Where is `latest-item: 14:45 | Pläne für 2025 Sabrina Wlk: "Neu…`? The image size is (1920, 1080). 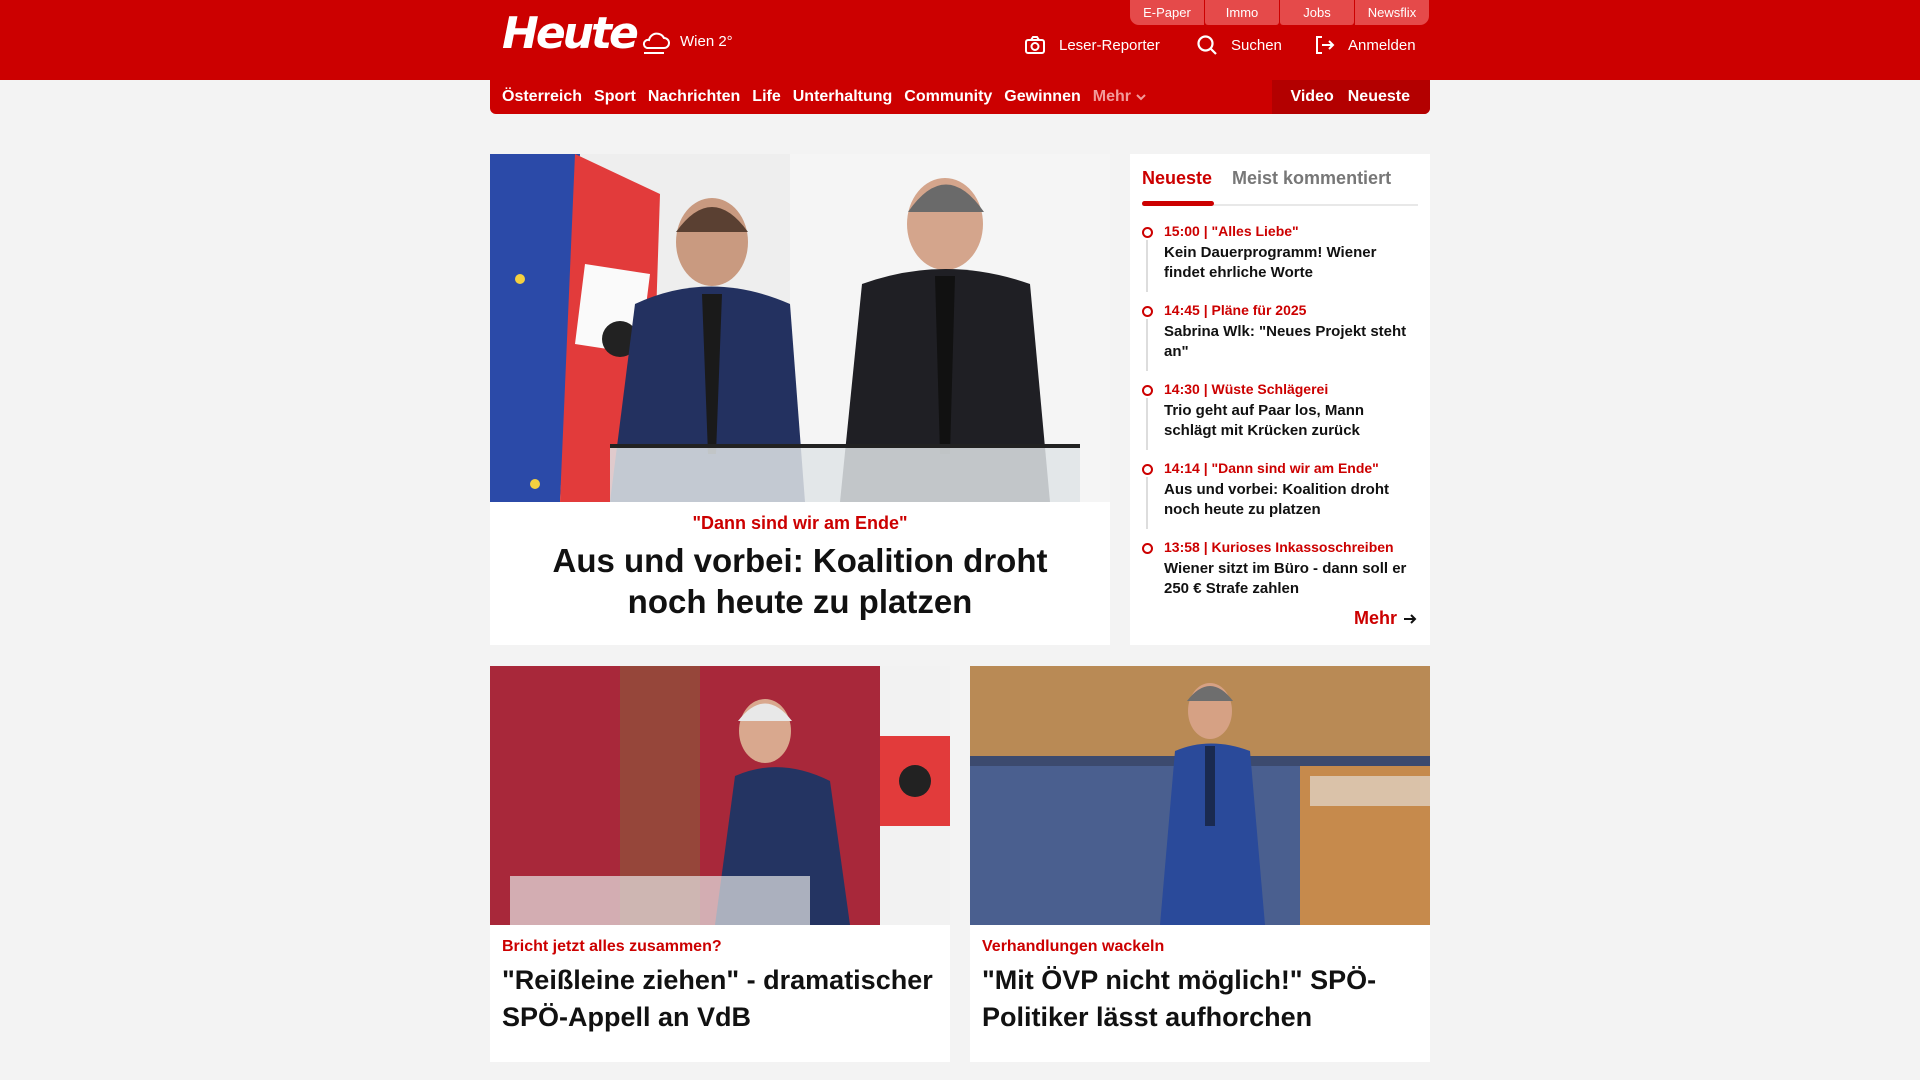
latest-item: 14:45 | Pläne für 2025 Sabrina Wlk: "Neu… is located at coordinates (1280, 340).